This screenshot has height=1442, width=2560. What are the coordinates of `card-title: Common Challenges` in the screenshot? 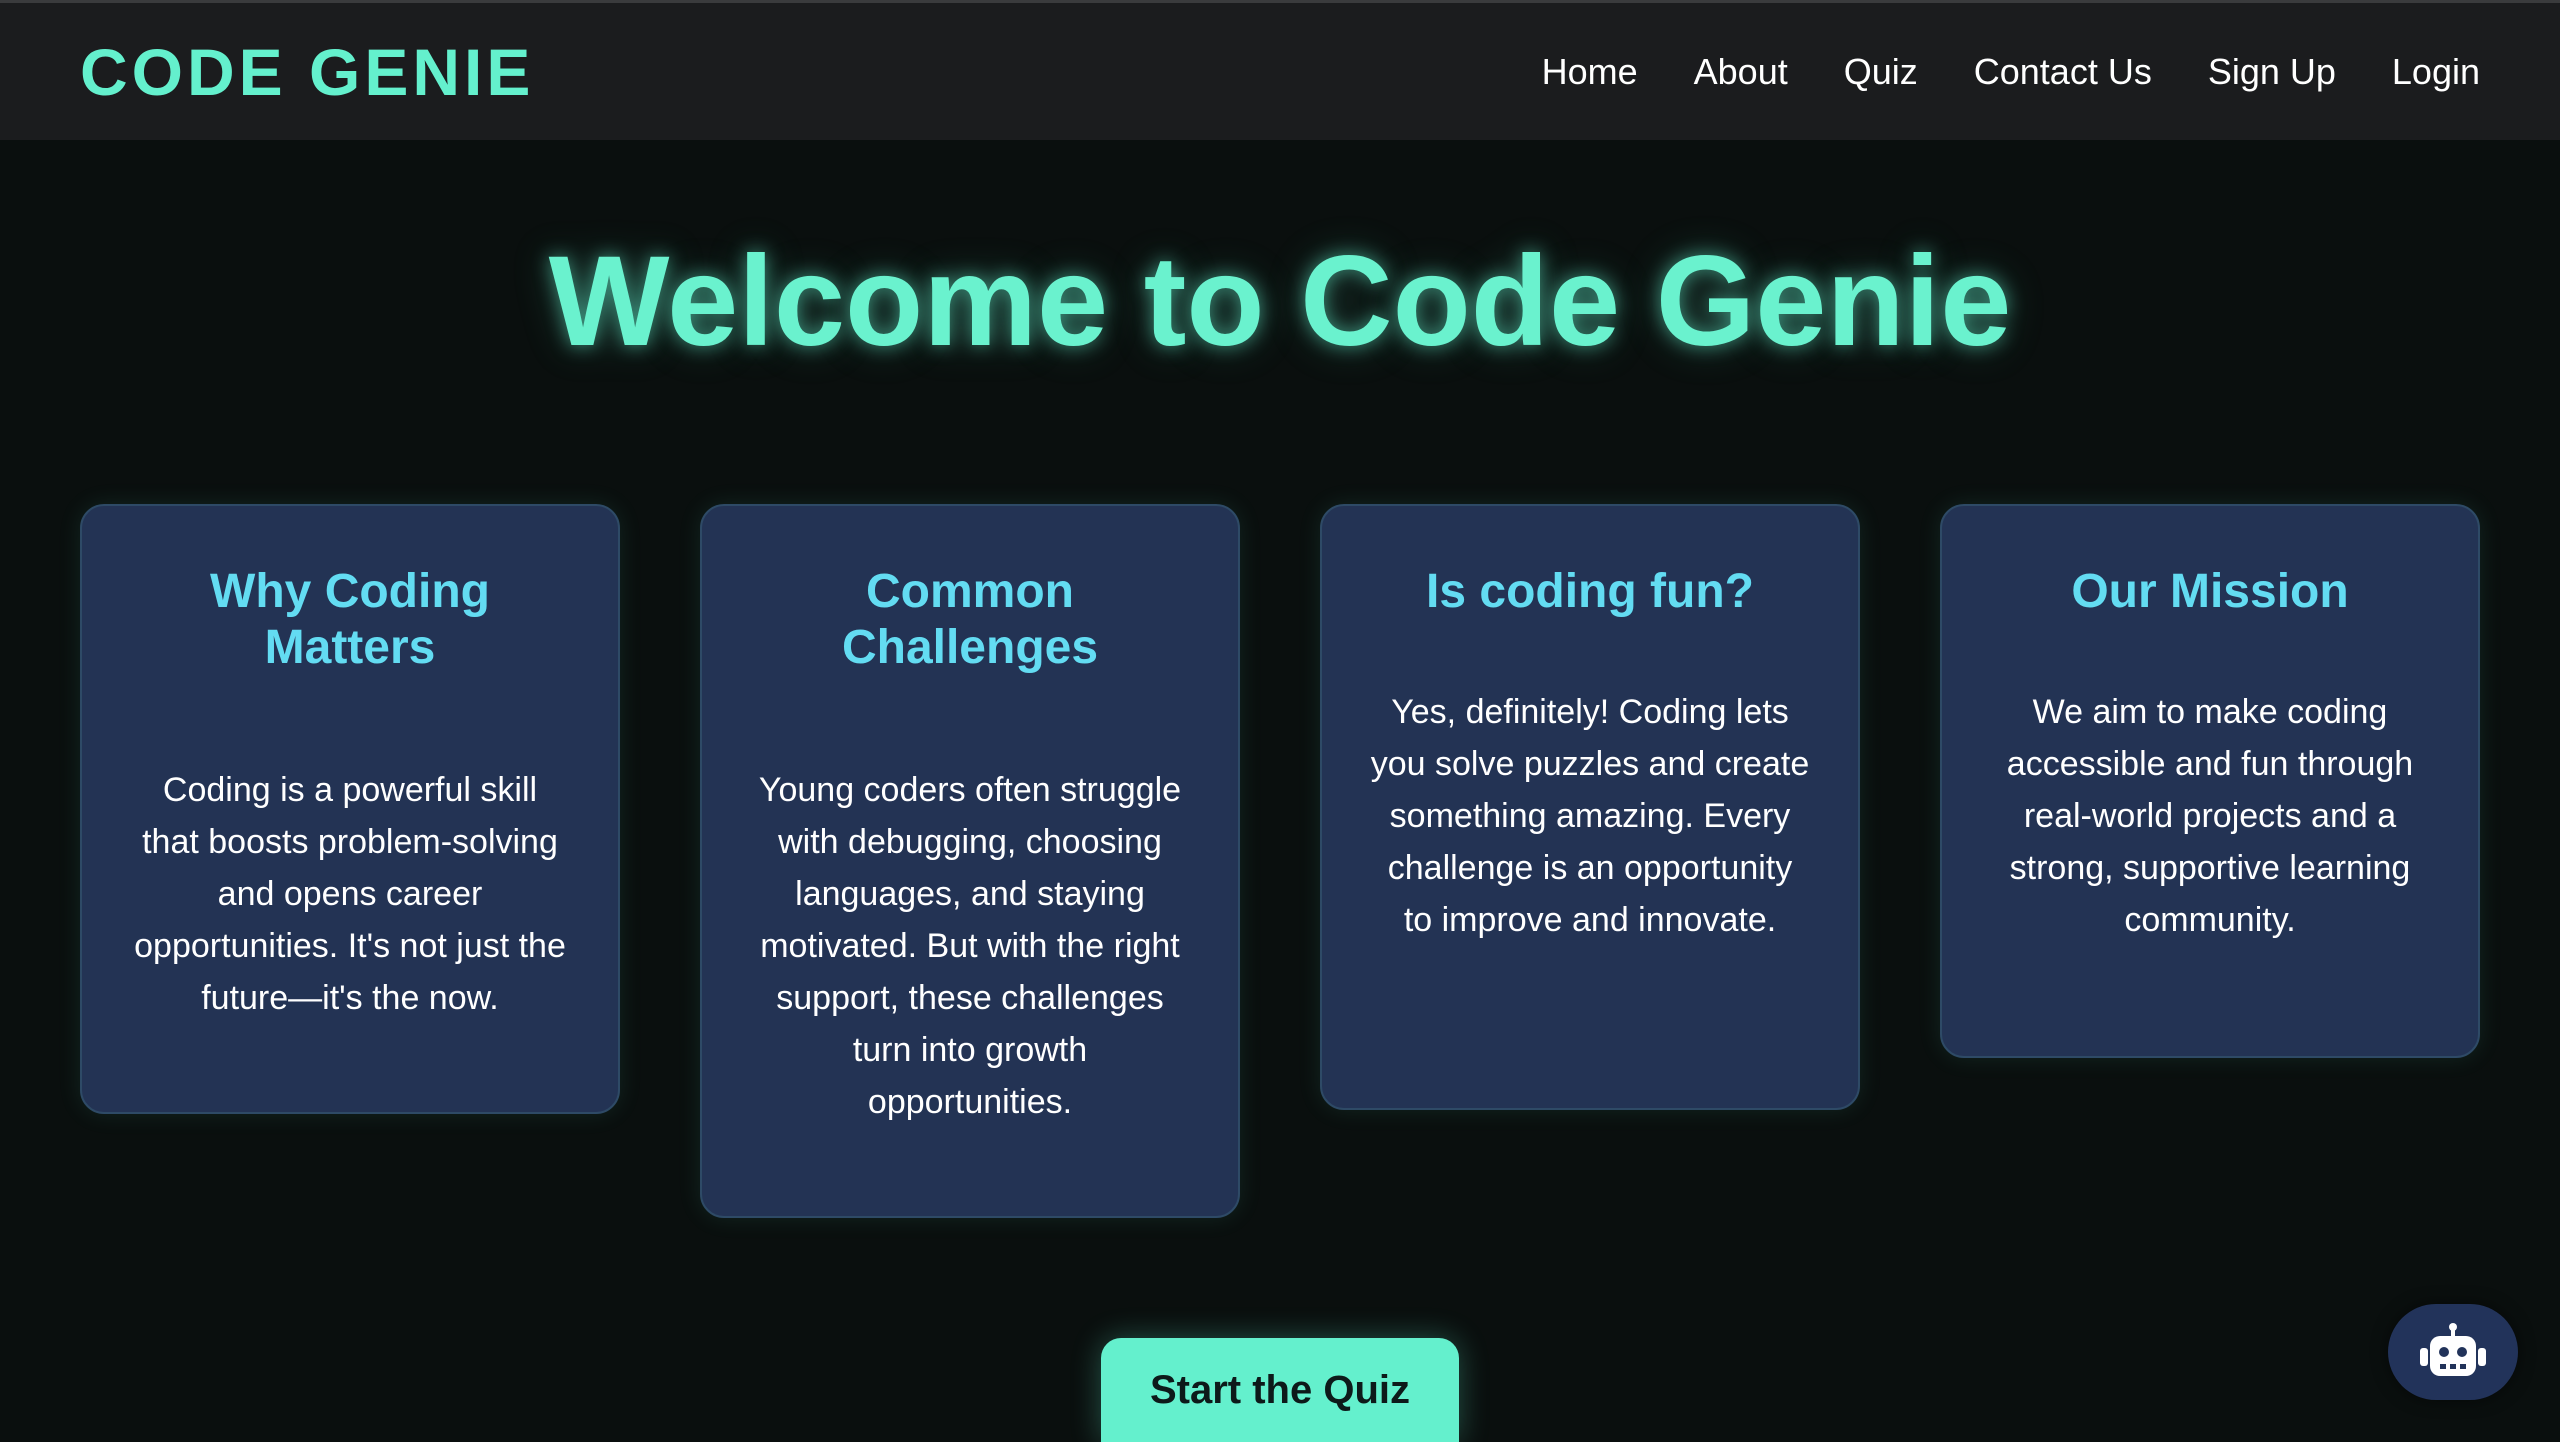 It's located at (970, 619).